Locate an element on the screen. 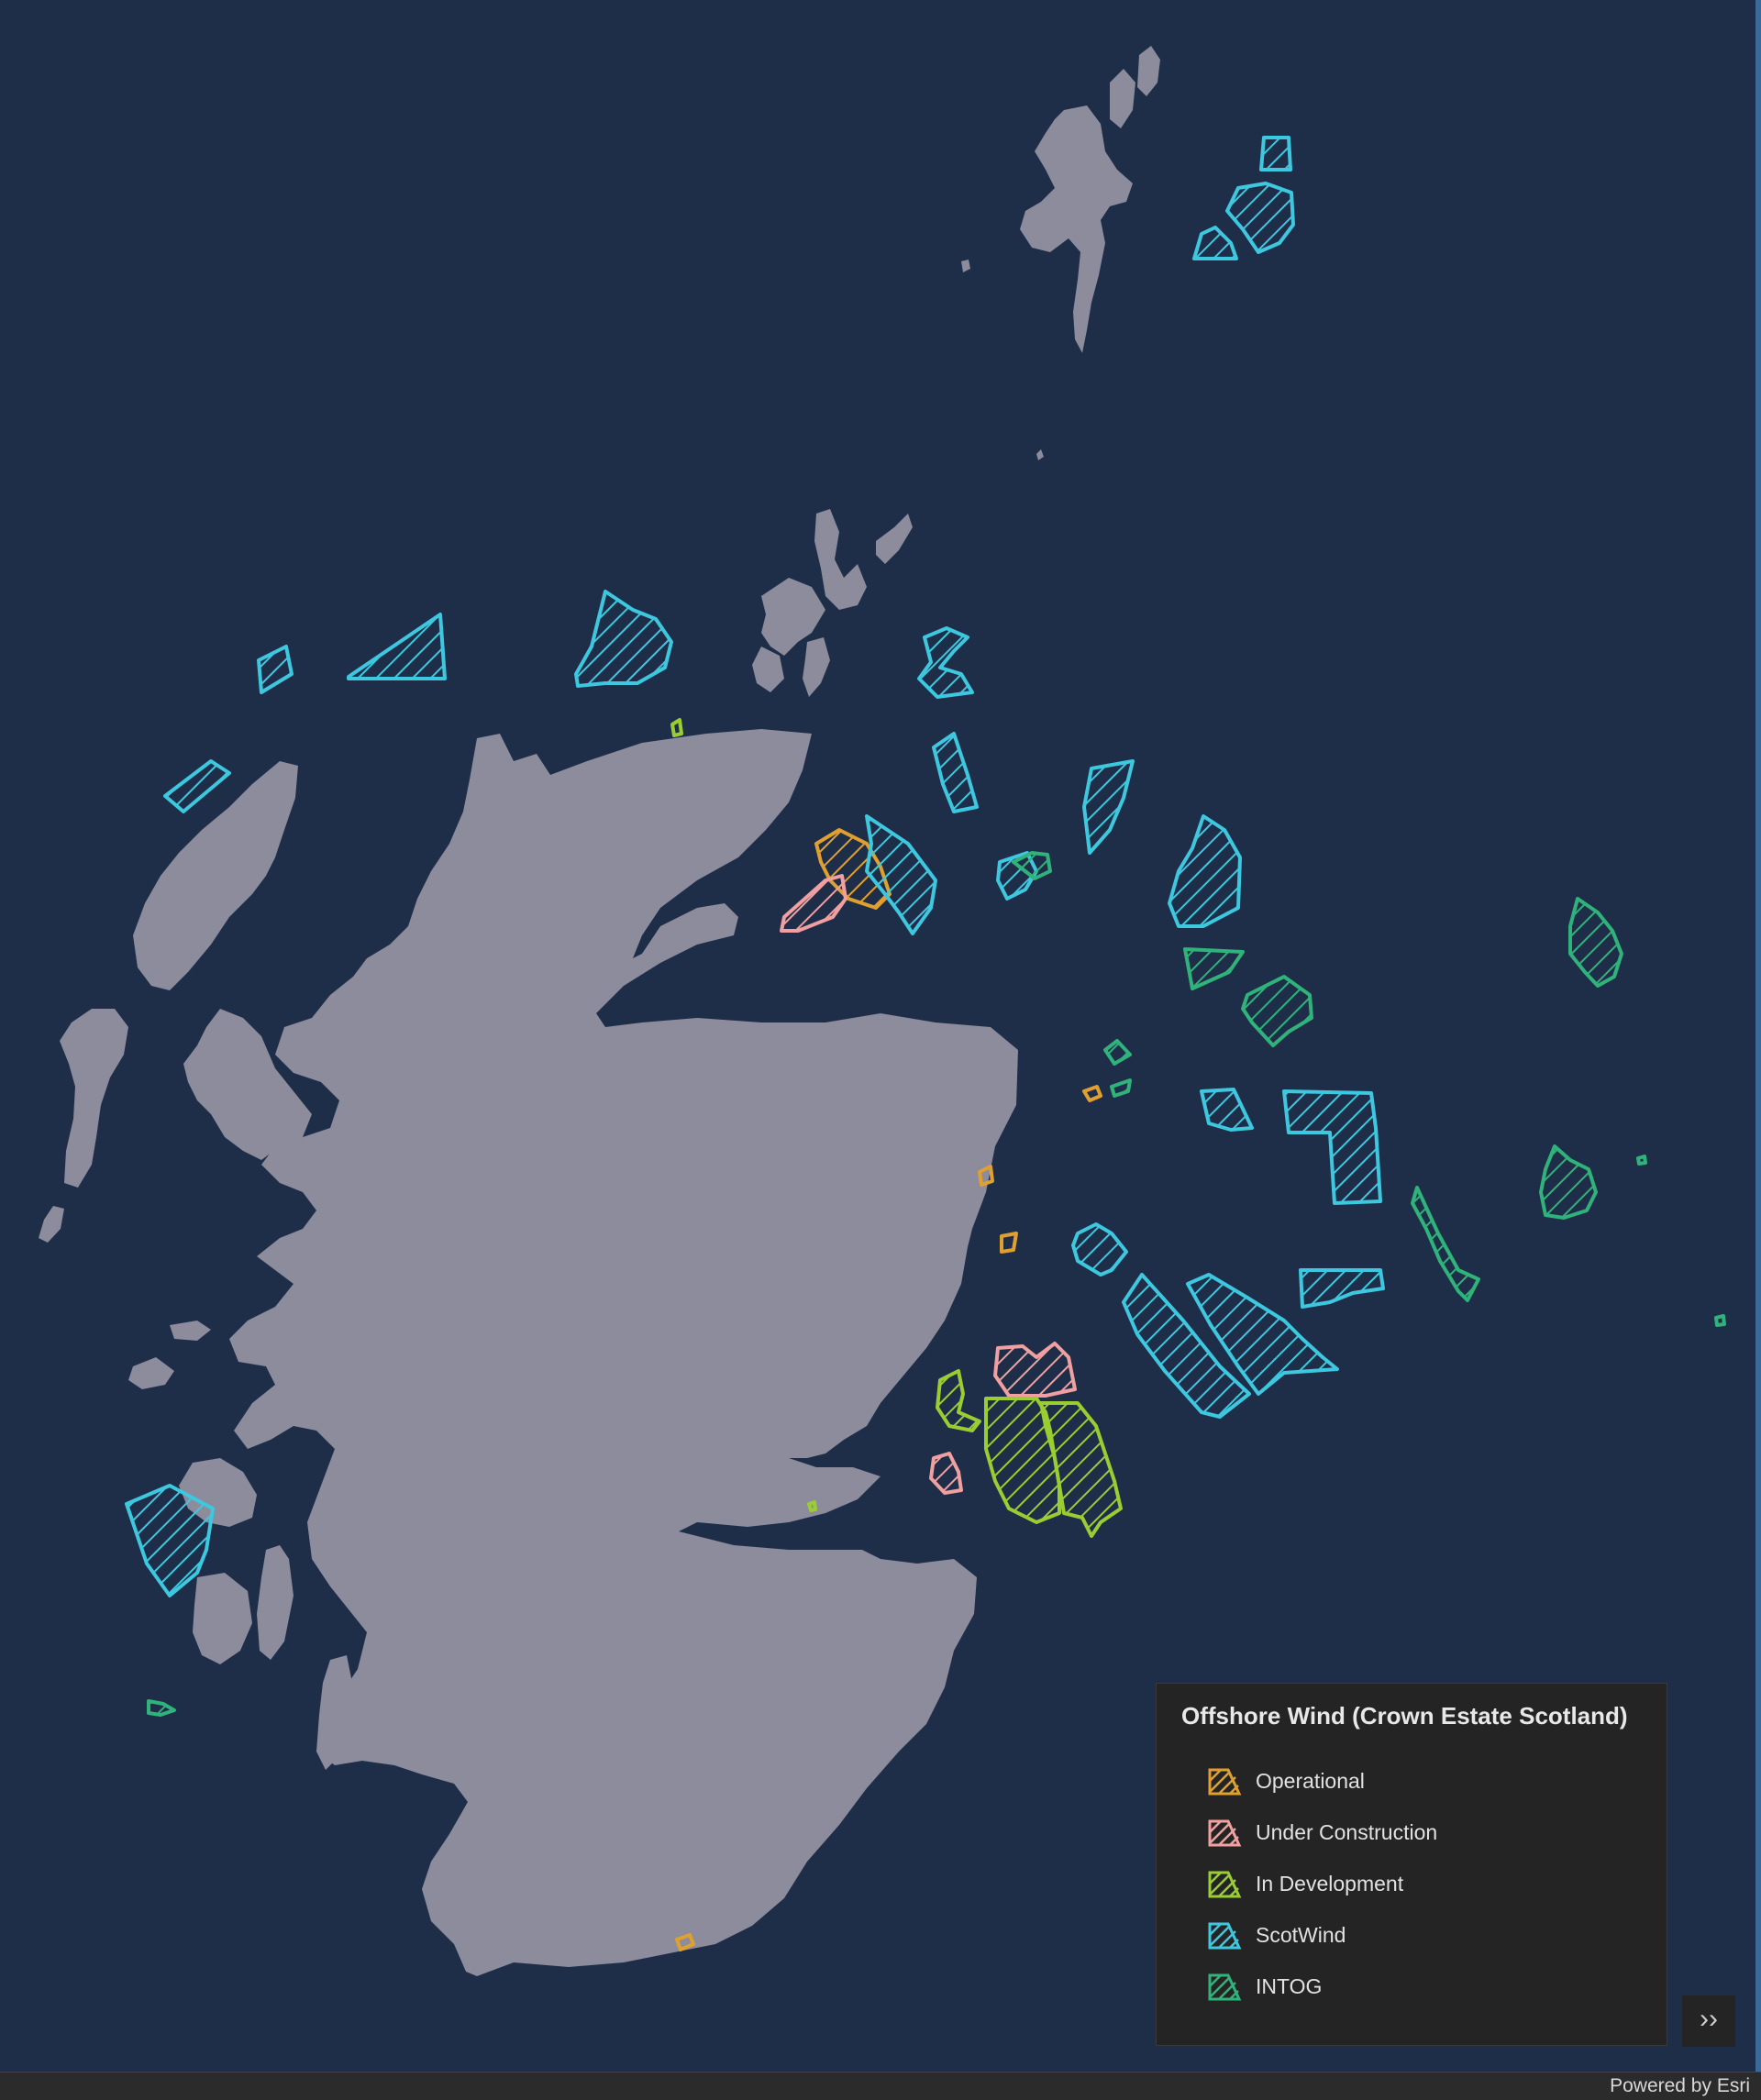  unst is located at coordinates (1148, 71).